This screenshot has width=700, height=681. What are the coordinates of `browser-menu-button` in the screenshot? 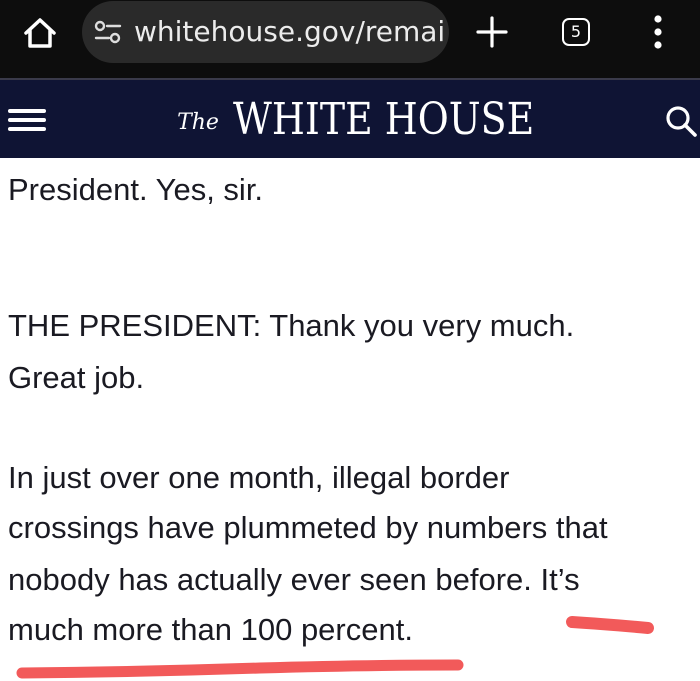 It's located at (658, 32).